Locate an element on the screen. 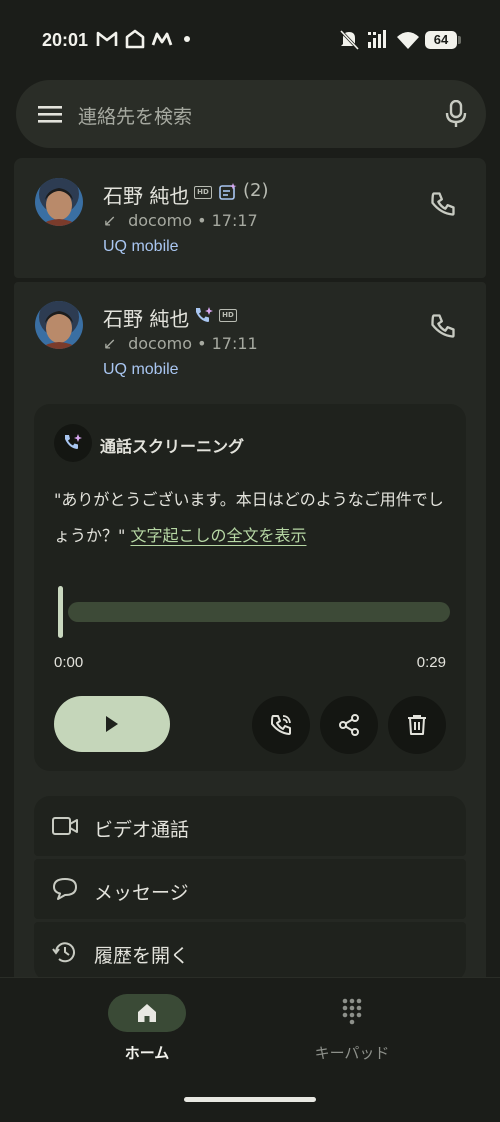  wifi-icon is located at coordinates (408, 40).